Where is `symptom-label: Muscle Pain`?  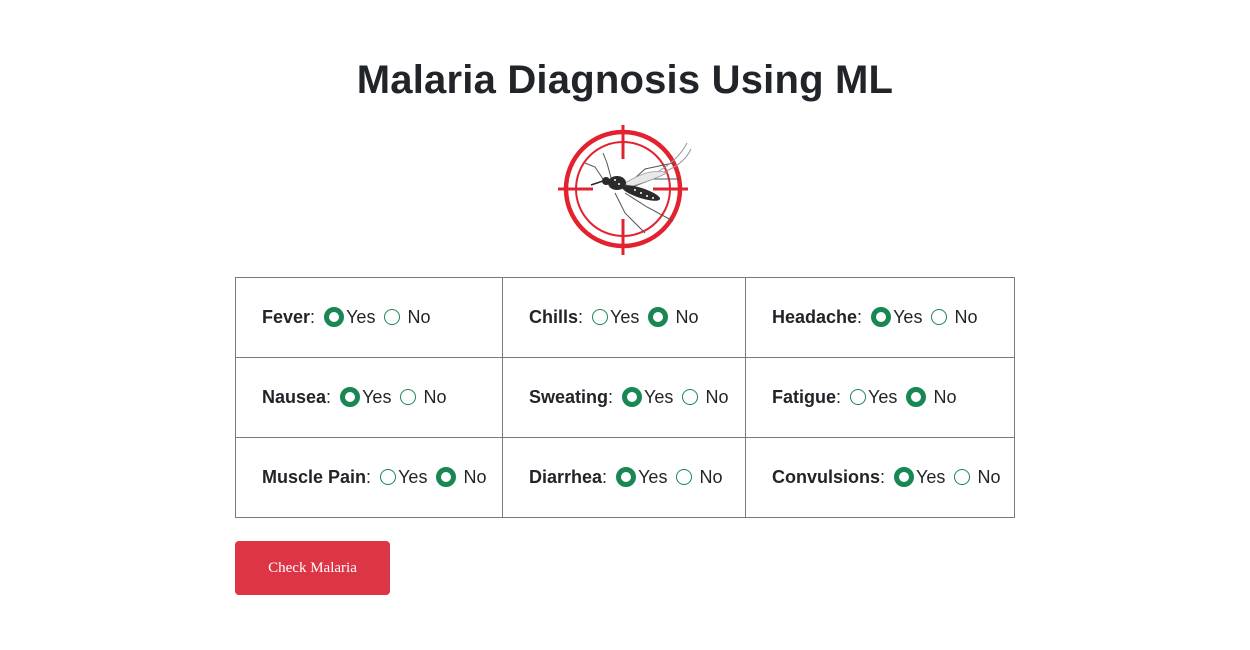
symptom-label: Muscle Pain is located at coordinates (314, 477).